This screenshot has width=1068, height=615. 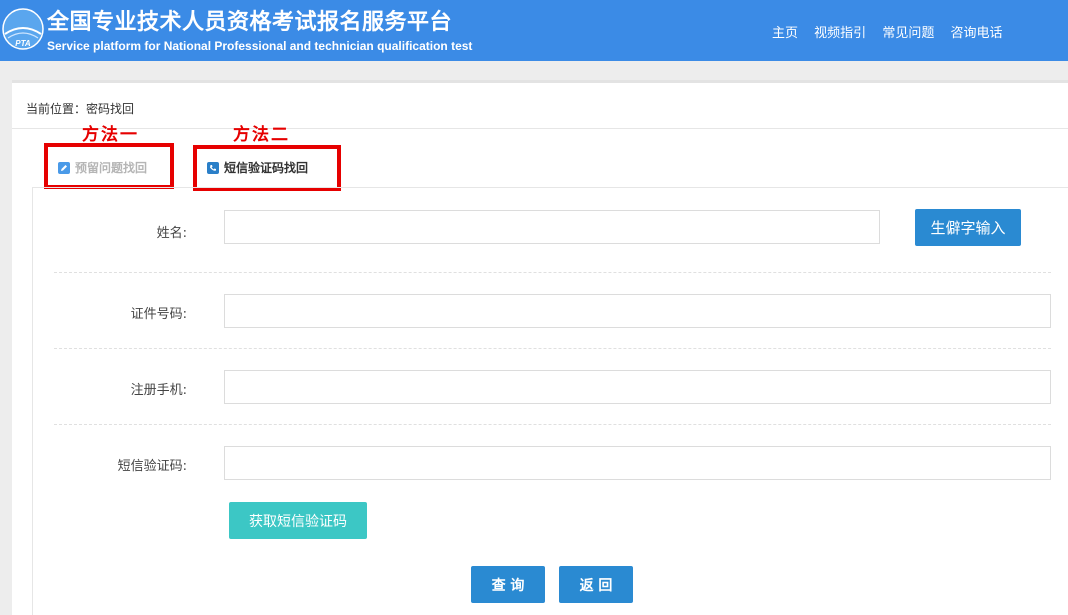 I want to click on breadcrumb: 当前位置：密码找回, so click(x=80, y=109).